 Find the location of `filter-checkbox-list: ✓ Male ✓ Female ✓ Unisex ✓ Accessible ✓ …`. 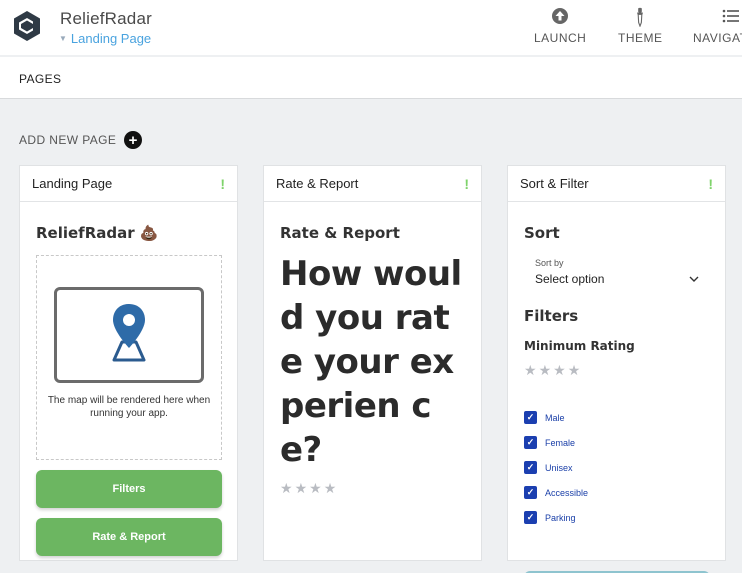

filter-checkbox-list: ✓ Male ✓ Female ✓ Unisex ✓ Accessible ✓ … is located at coordinates (616, 467).